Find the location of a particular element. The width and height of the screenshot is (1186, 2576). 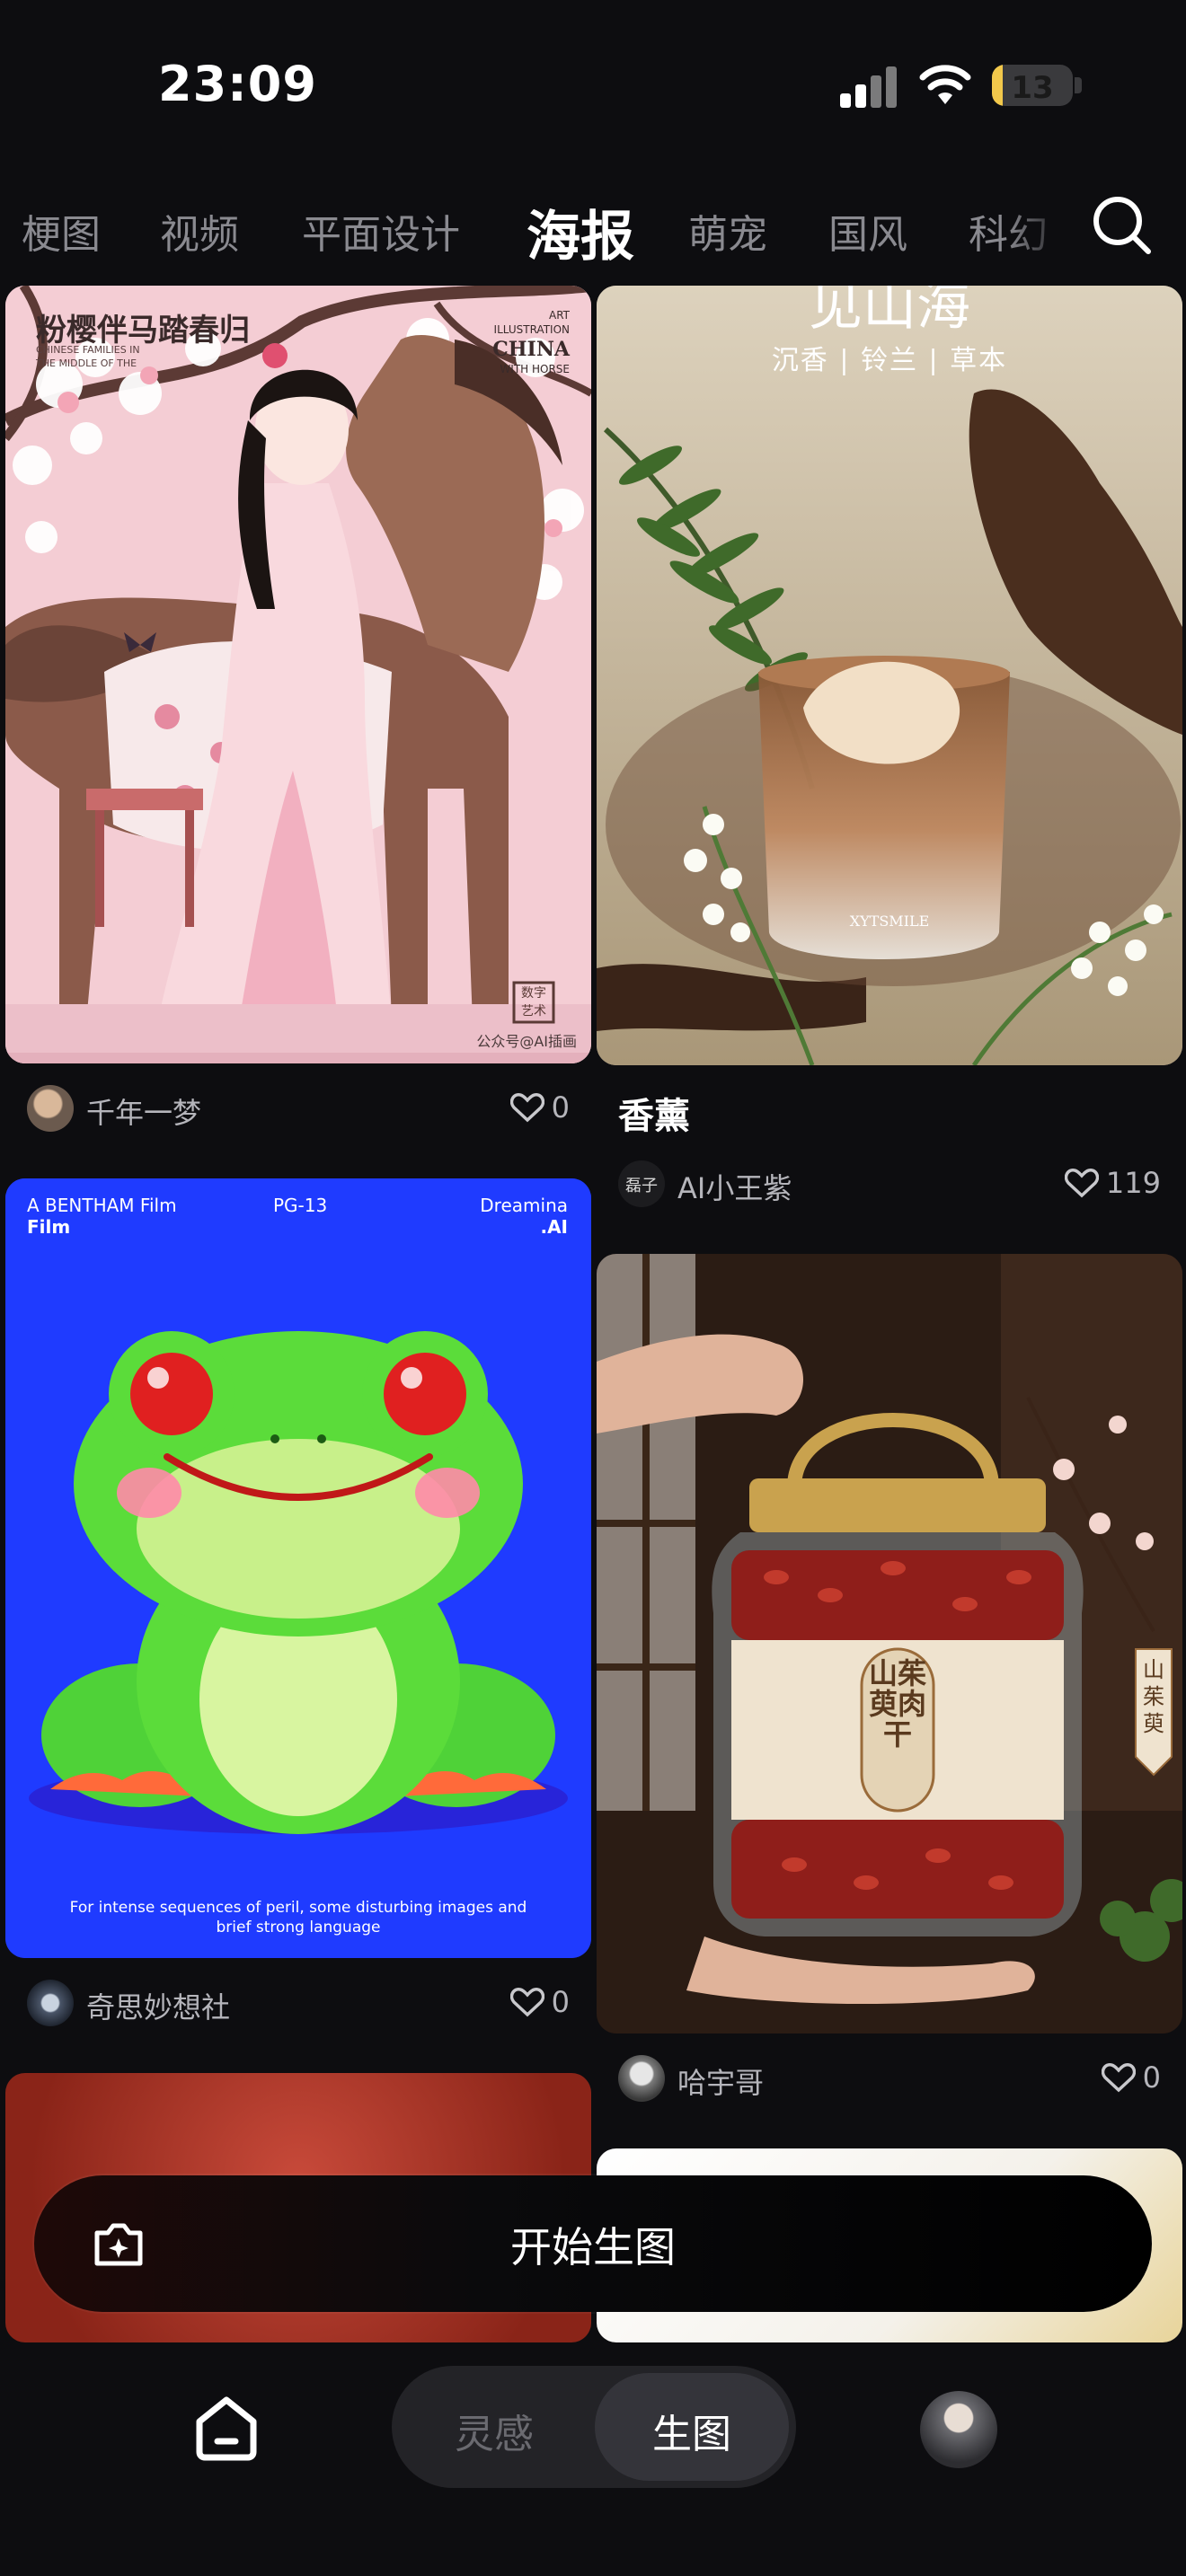

category-tabs: 梗图 视频 平面设计 海报 萌宠 国风 科幻 is located at coordinates (593, 229).